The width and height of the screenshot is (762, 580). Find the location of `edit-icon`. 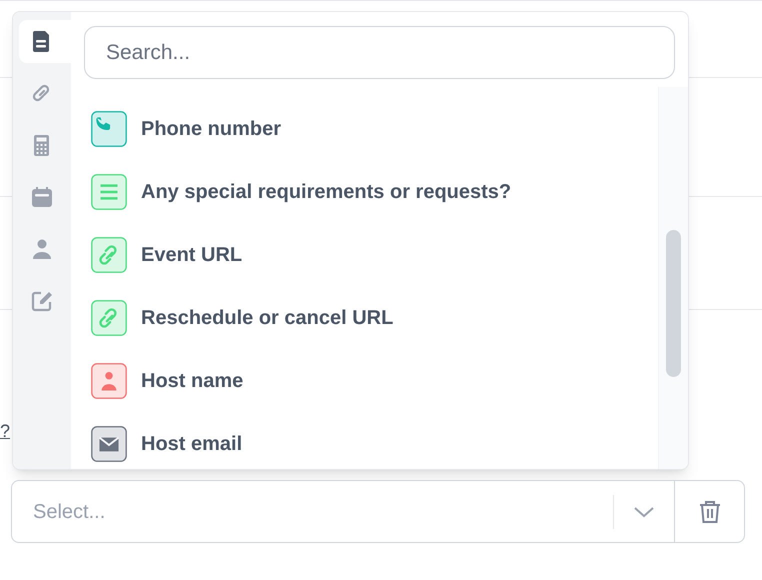

edit-icon is located at coordinates (42, 301).